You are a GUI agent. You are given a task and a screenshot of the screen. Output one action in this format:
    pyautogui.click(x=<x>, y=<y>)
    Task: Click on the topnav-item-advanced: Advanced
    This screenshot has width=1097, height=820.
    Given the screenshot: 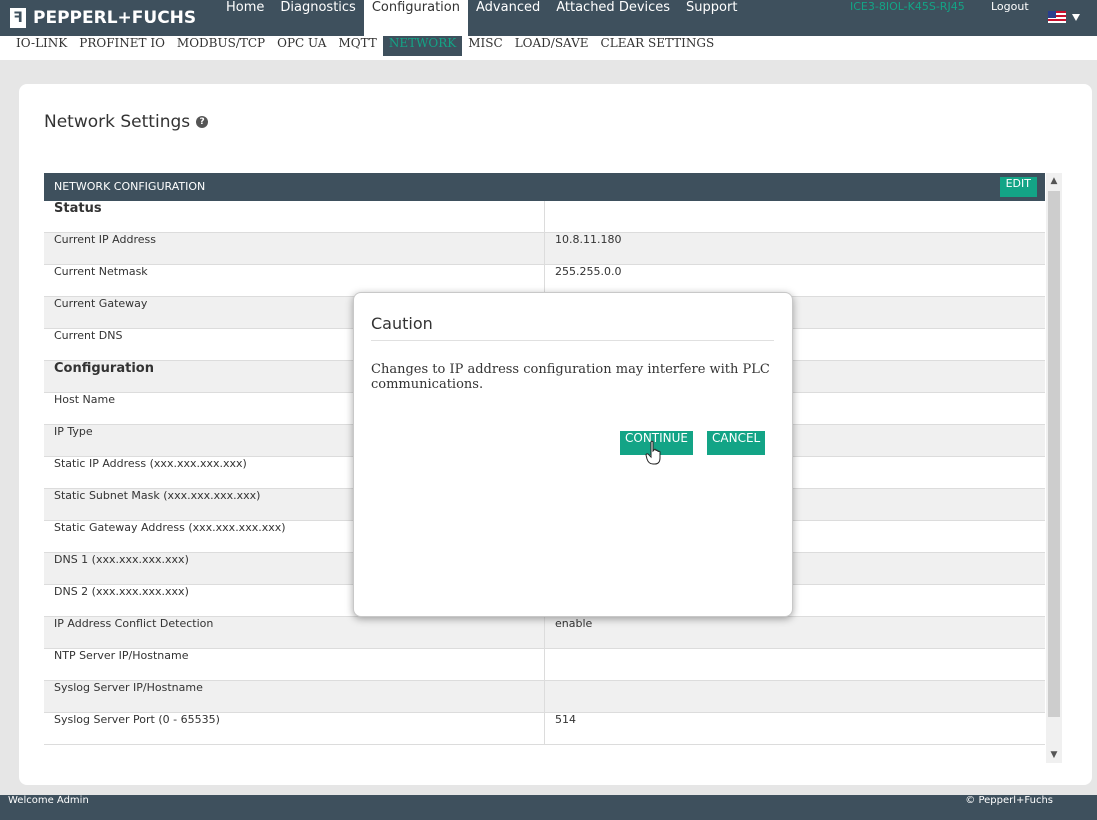 What is the action you would take?
    pyautogui.click(x=508, y=18)
    